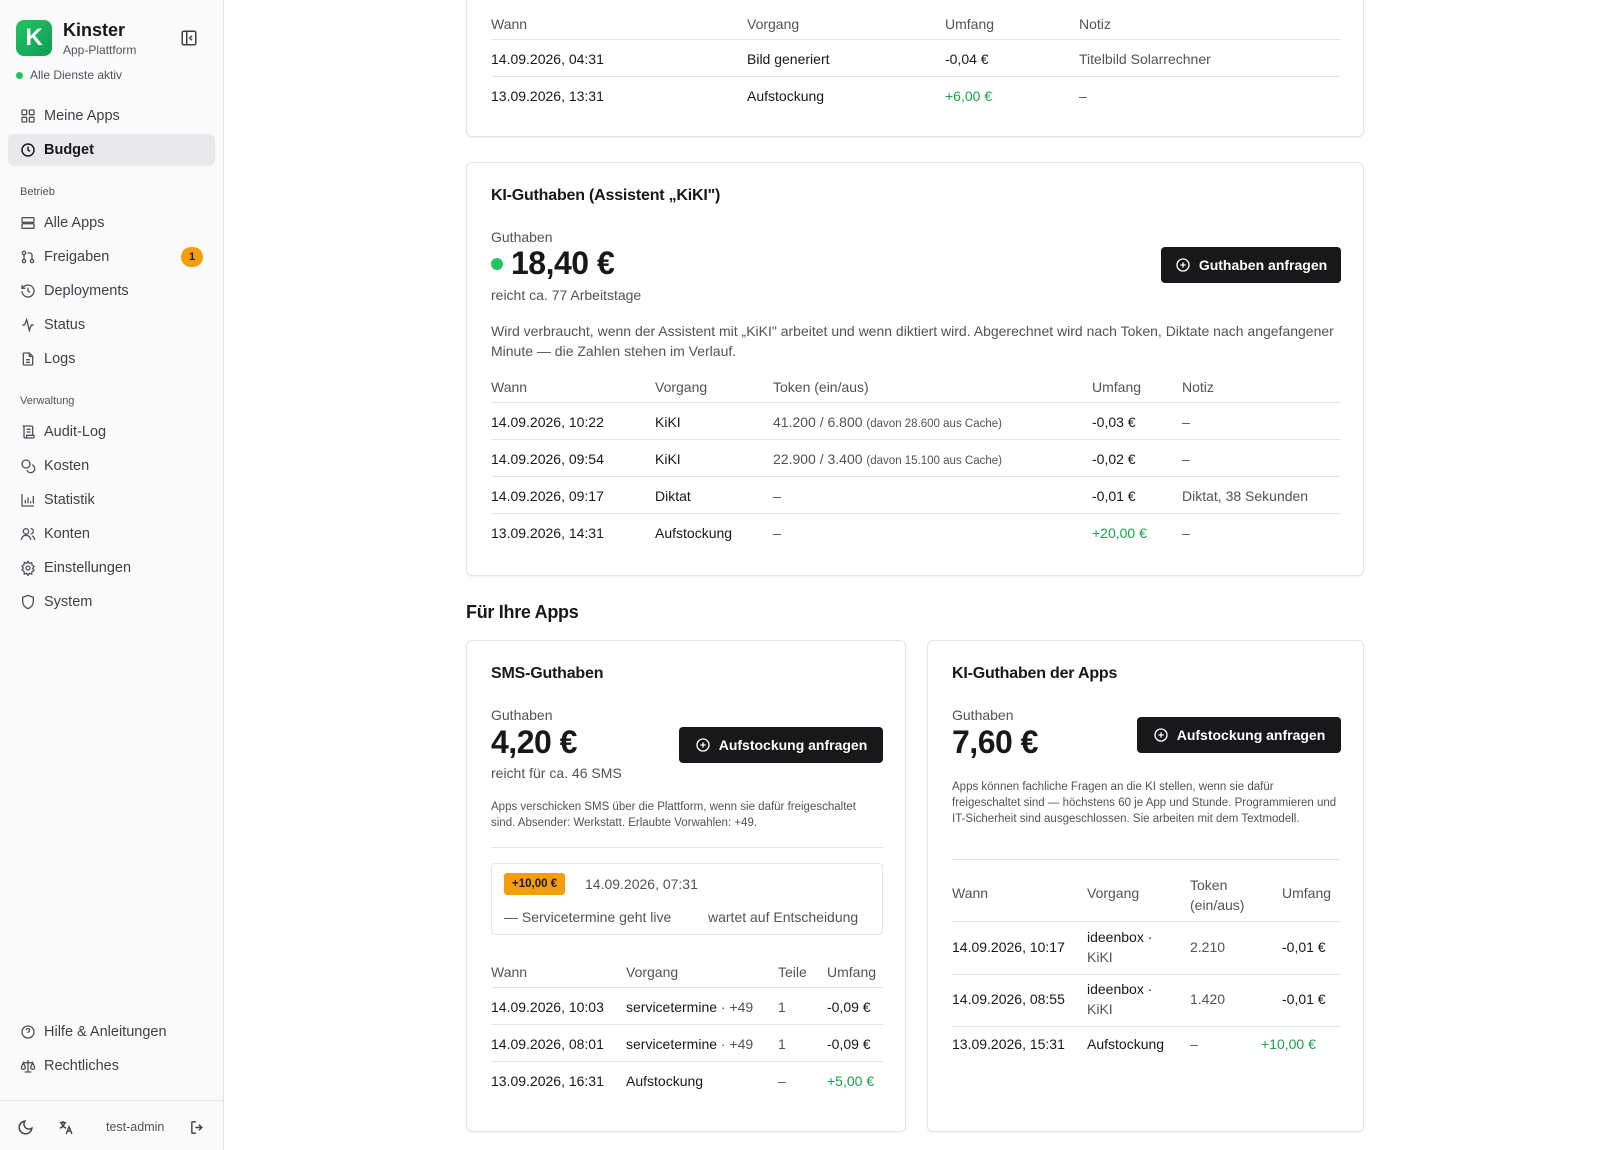  Describe the element at coordinates (672, 1044) in the screenshot. I see `app-name: servicetermine` at that location.